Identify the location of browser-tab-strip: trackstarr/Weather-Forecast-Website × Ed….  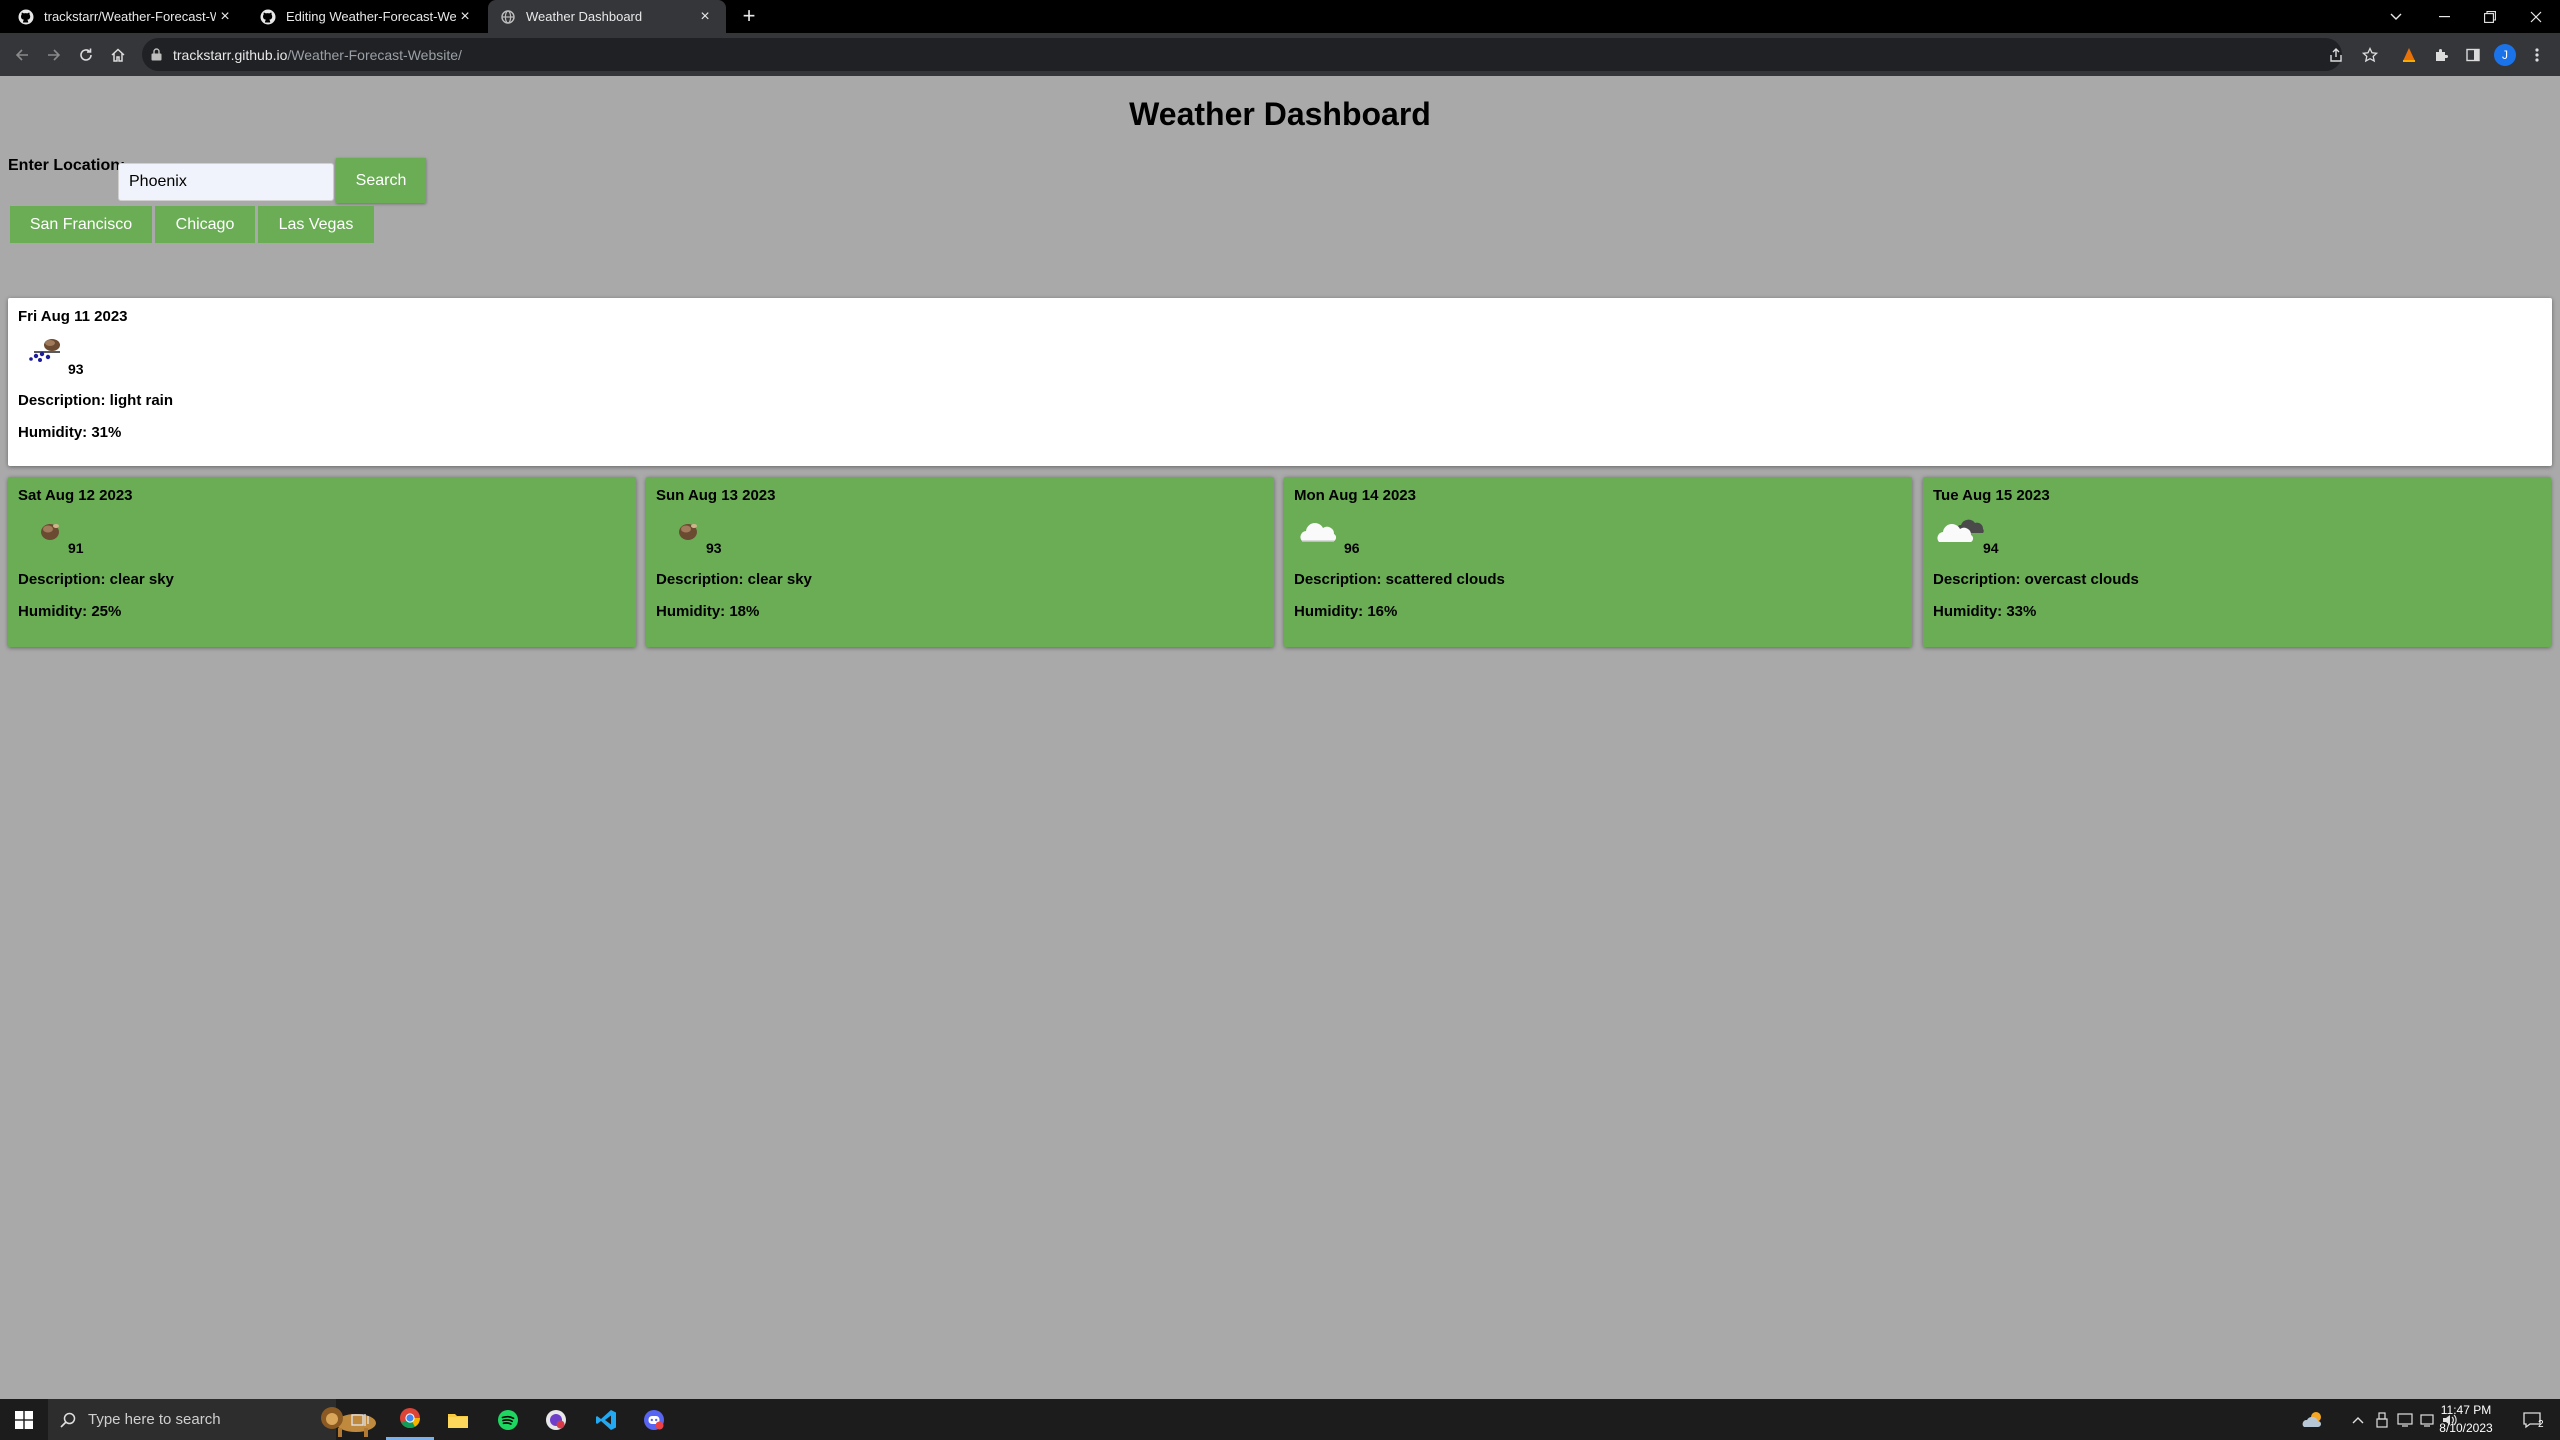
(1280, 16).